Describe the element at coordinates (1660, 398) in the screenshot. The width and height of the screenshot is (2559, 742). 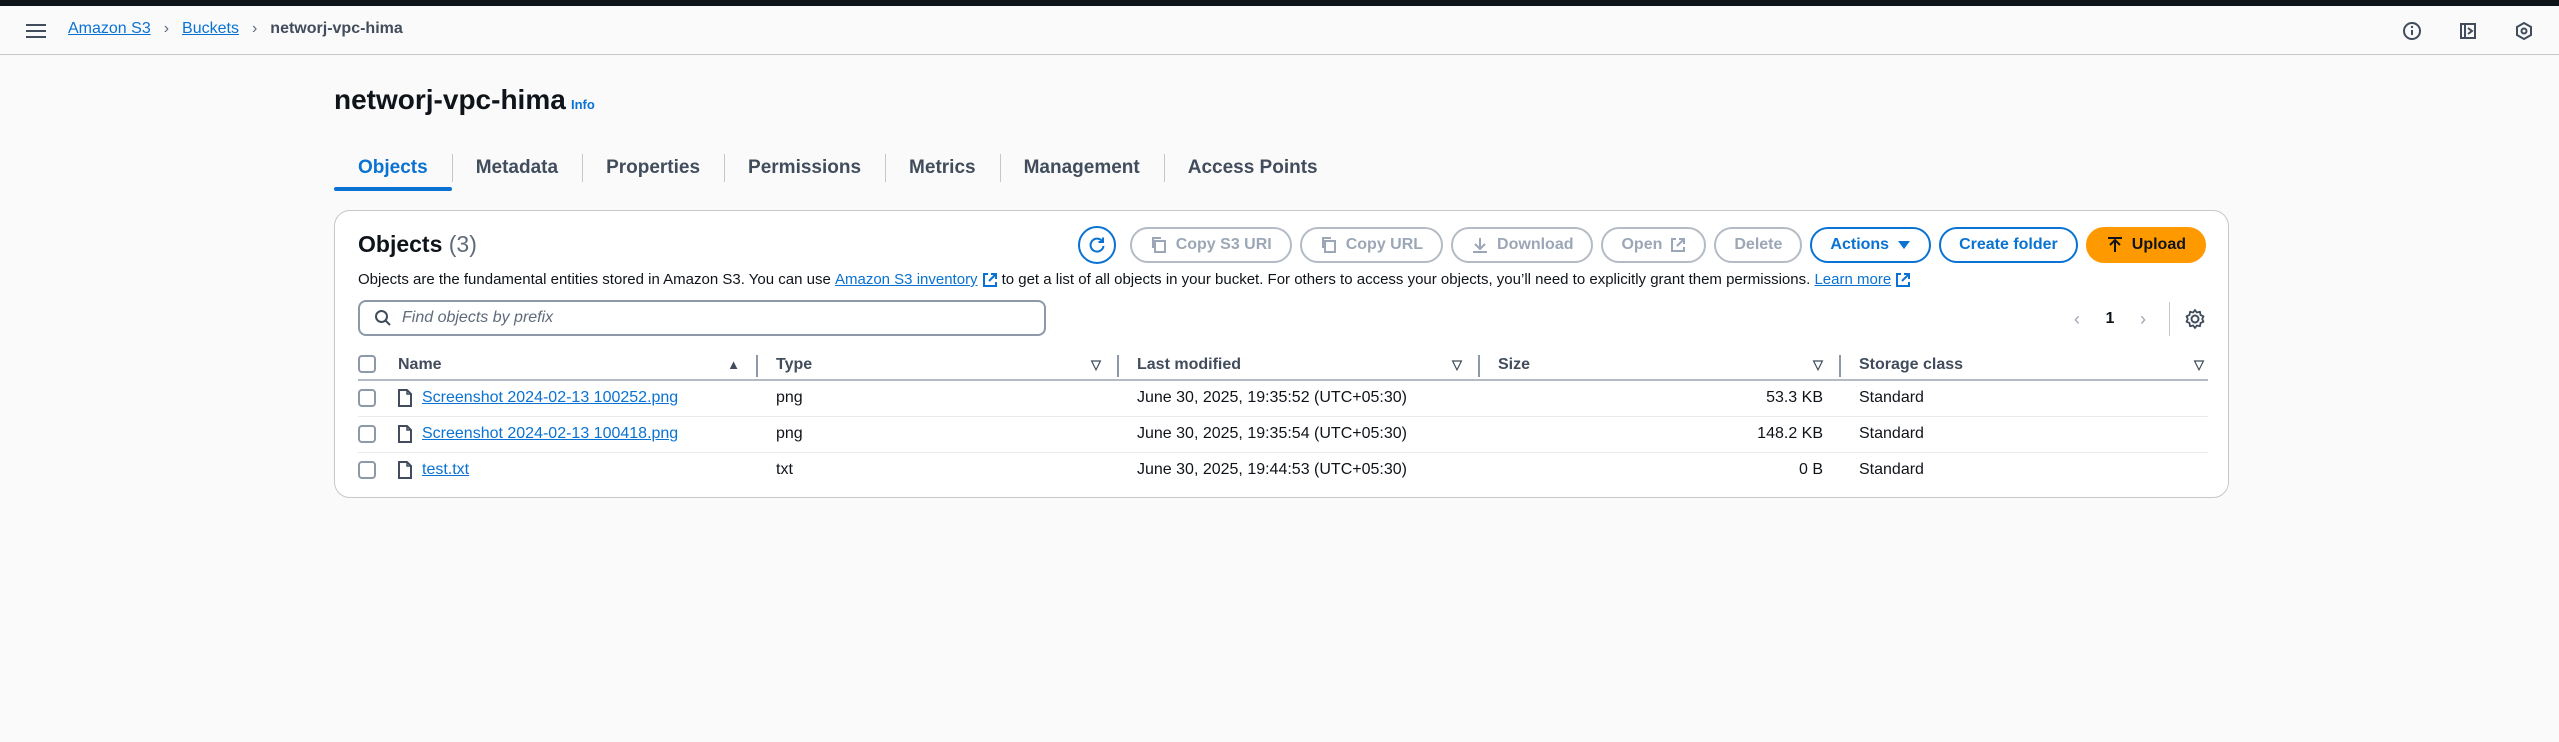
I see `size-cell: 53.3 KB` at that location.